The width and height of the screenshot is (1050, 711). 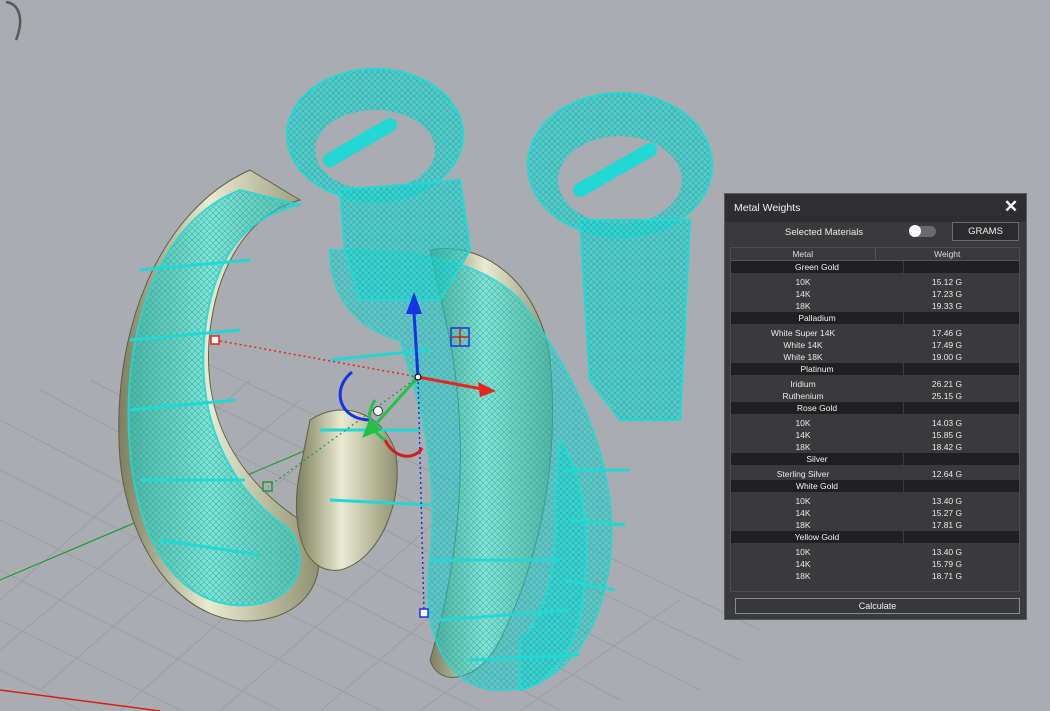 What do you see at coordinates (15, 21) in the screenshot?
I see `navigation-cube-icon` at bounding box center [15, 21].